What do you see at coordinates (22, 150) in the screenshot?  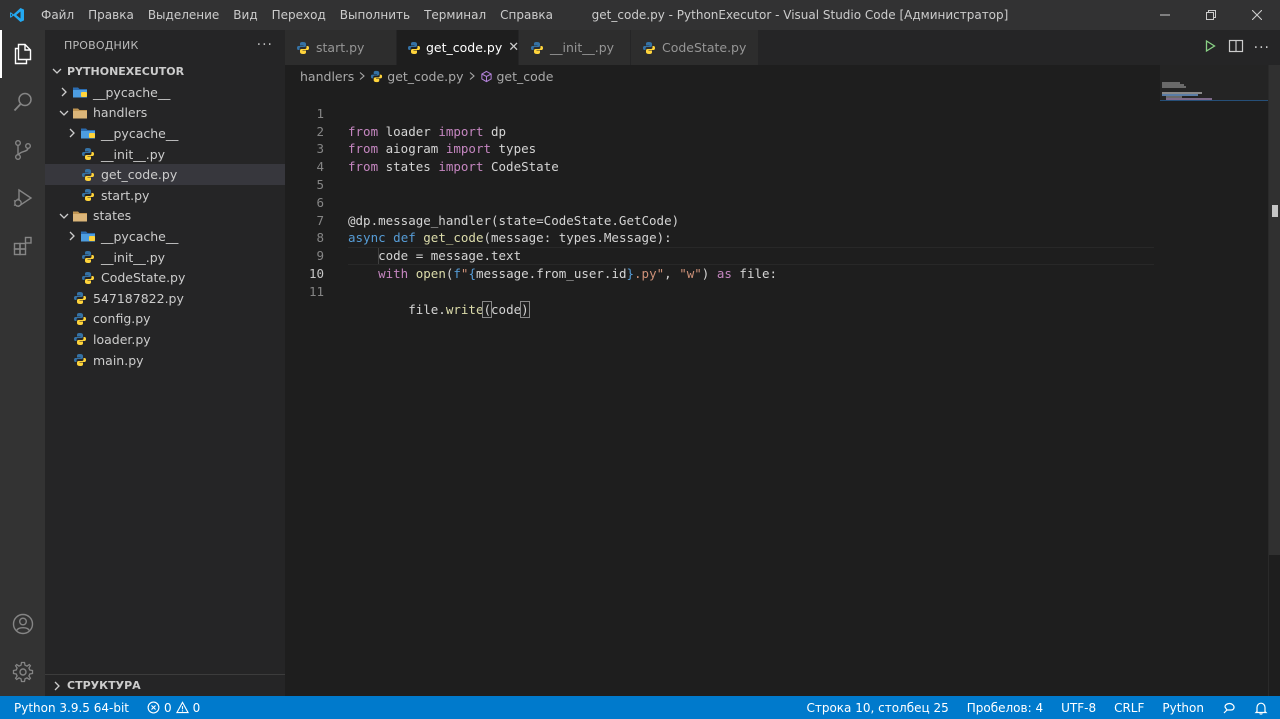 I see `source-control-button` at bounding box center [22, 150].